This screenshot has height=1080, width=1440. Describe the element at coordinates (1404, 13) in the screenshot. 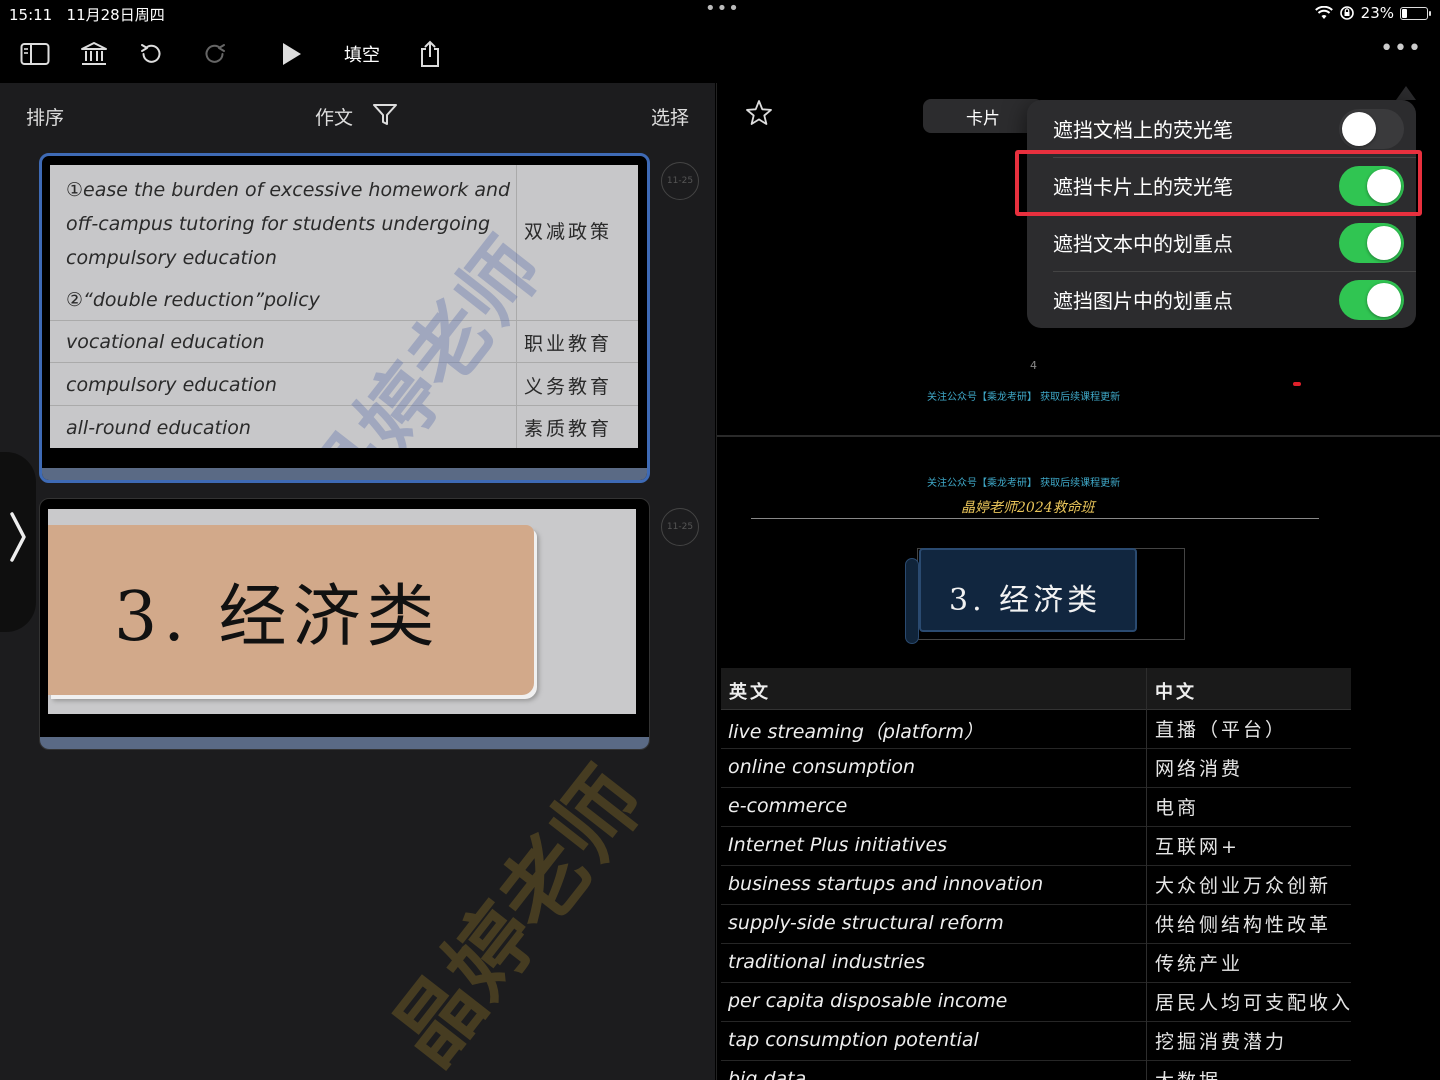

I see `battery-fill` at that location.